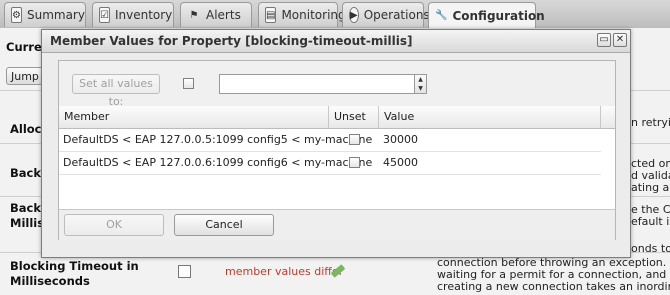 The width and height of the screenshot is (670, 295). I want to click on property-label: Milliseconds, so click(50, 281).